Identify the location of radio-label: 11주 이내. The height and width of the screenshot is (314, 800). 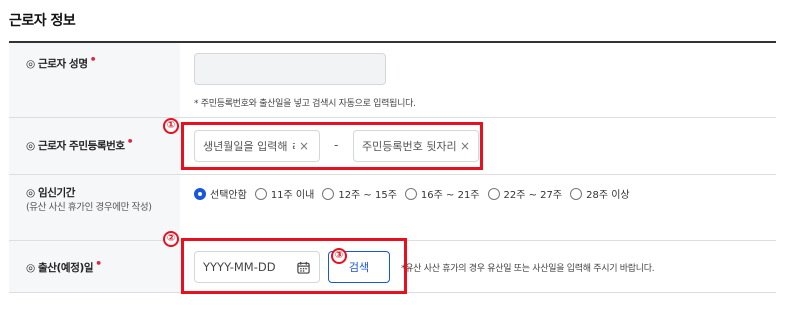
(292, 195).